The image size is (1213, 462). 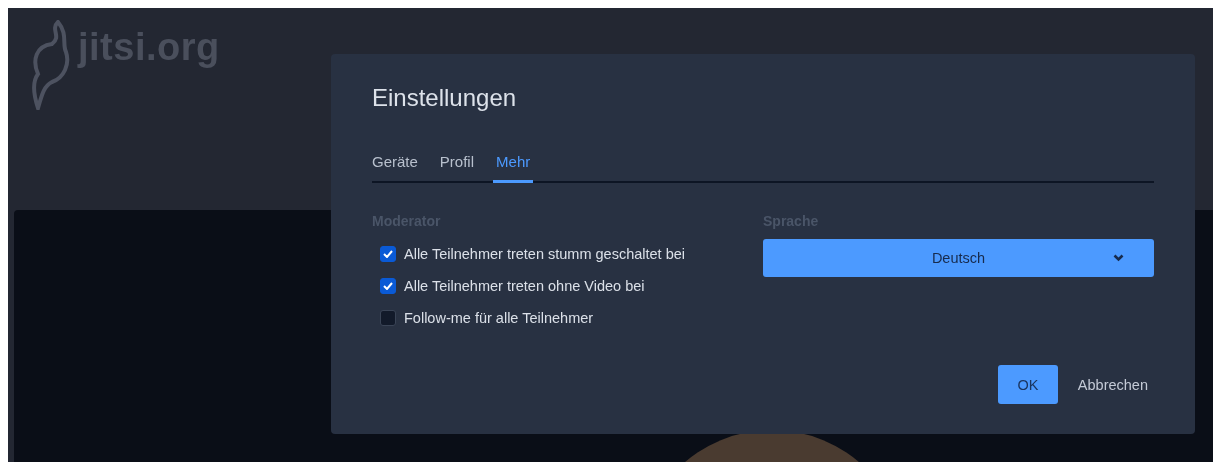 I want to click on language-select: Deutsch, so click(x=958, y=258).